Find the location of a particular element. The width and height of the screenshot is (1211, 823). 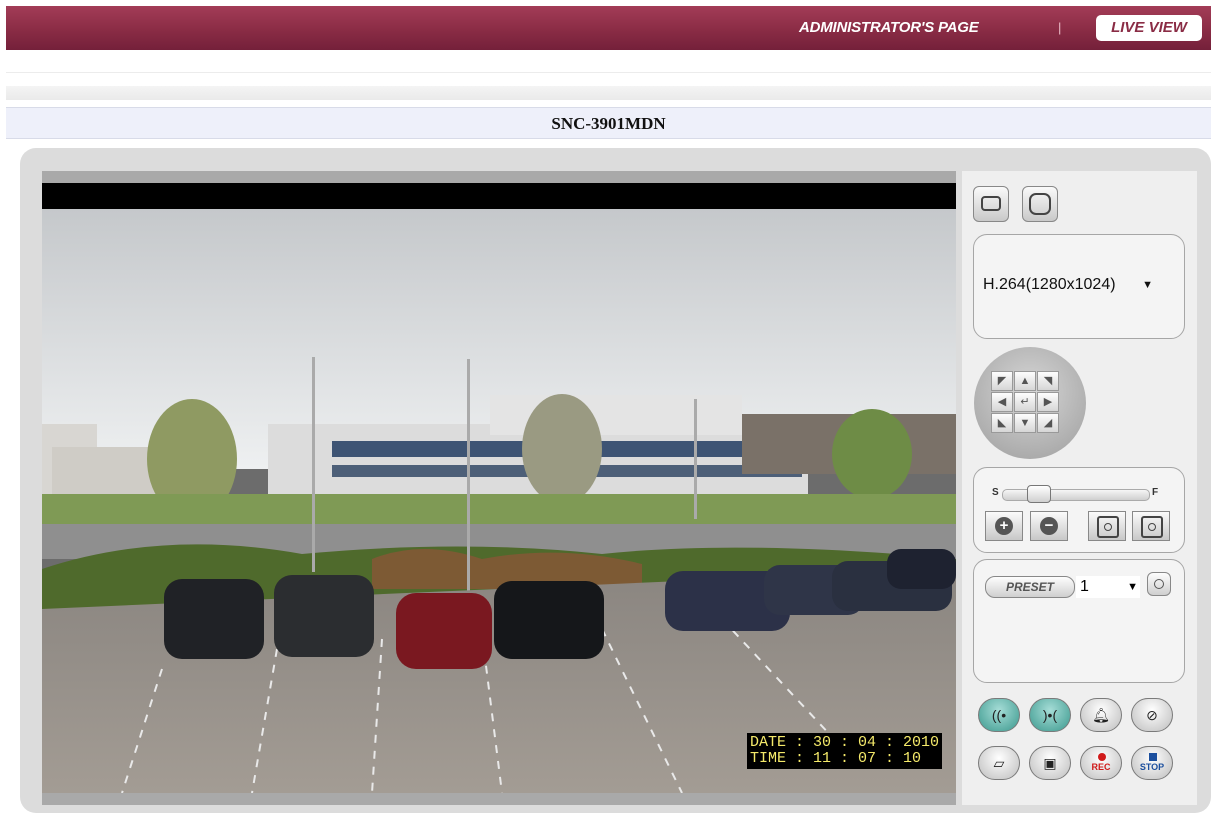

alarm-button: 🔔︎ is located at coordinates (1101, 715).